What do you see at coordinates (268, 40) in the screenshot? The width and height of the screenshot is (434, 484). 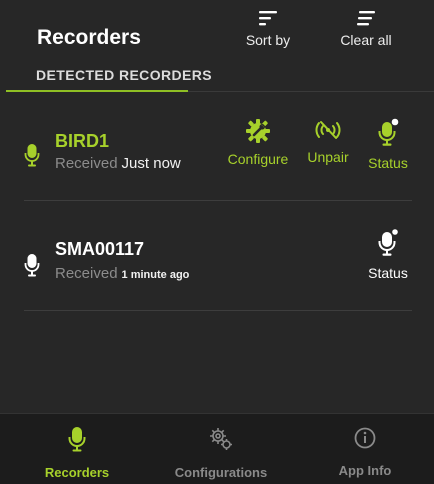 I see `sort-by-label: Sort by` at bounding box center [268, 40].